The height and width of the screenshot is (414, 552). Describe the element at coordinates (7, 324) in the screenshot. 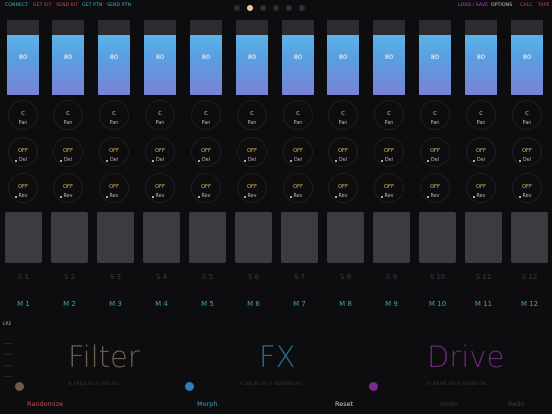

I see `filter-type-label: LP2` at that location.